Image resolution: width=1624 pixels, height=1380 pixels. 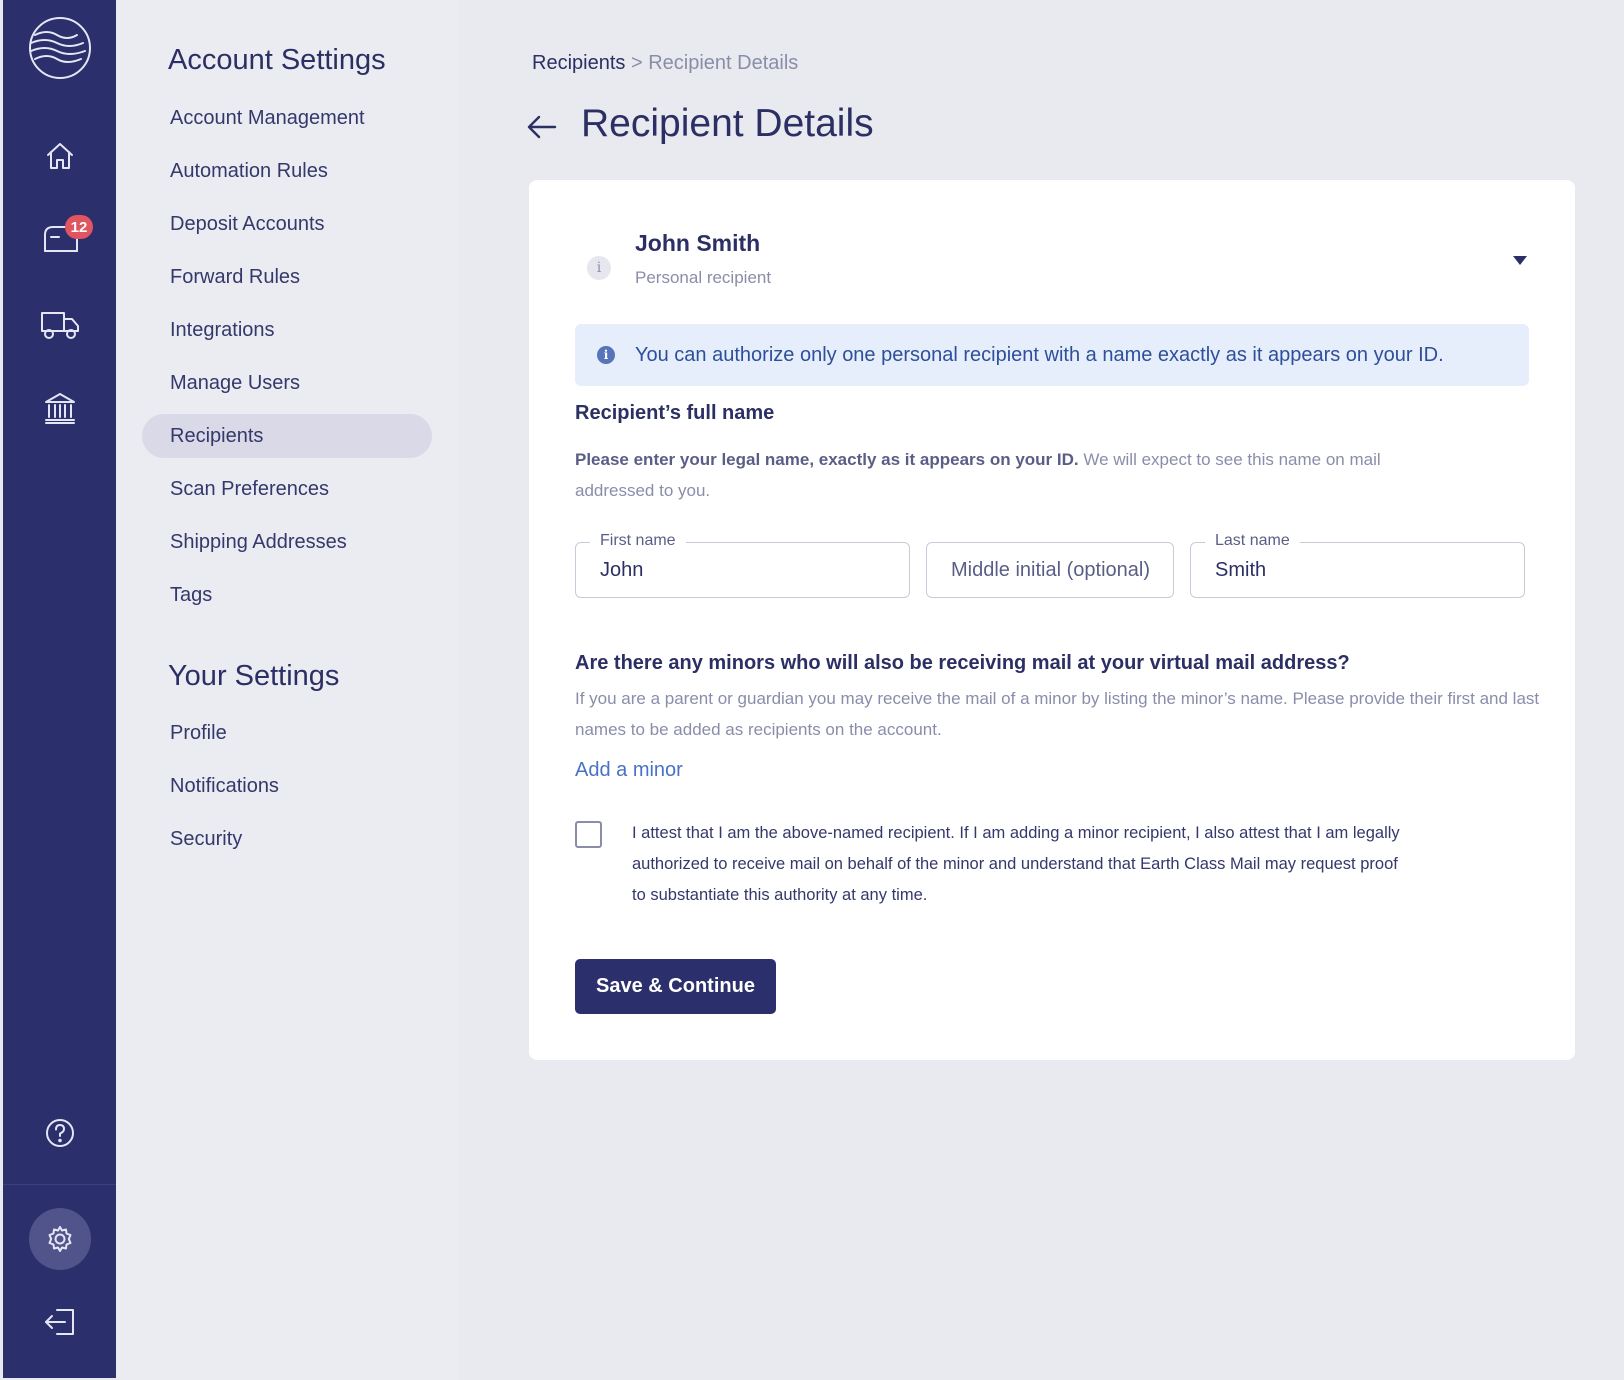 What do you see at coordinates (79, 227) in the screenshot?
I see `notification-badge: 12` at bounding box center [79, 227].